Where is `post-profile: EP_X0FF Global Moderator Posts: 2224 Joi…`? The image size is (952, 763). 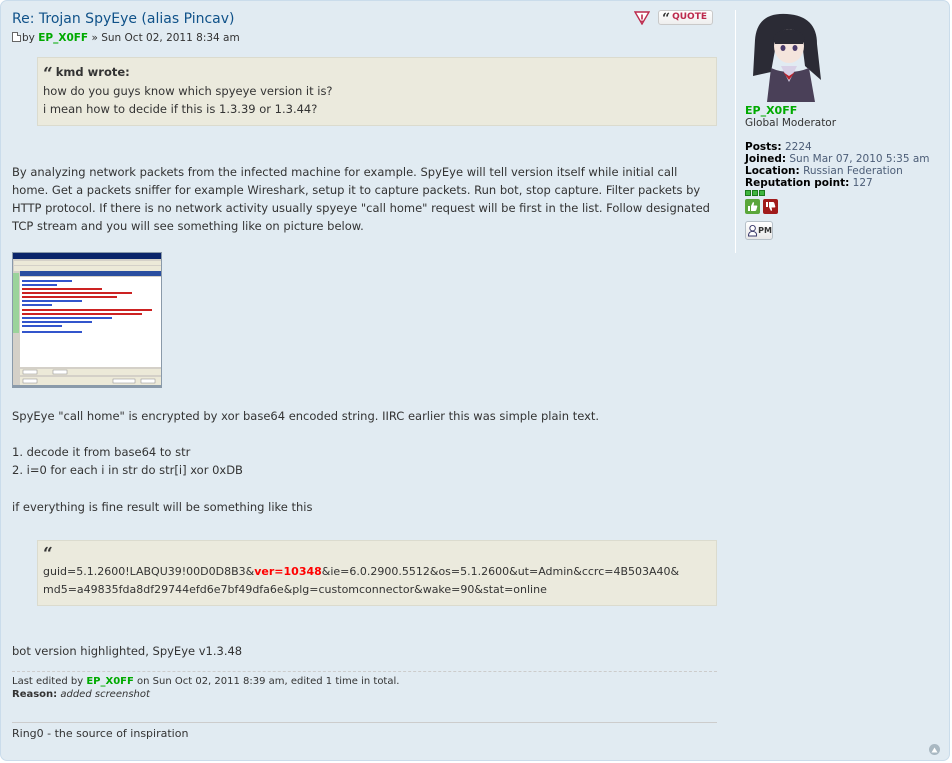 post-profile: EP_X0FF Global Moderator Posts: 2224 Joi… is located at coordinates (842, 131).